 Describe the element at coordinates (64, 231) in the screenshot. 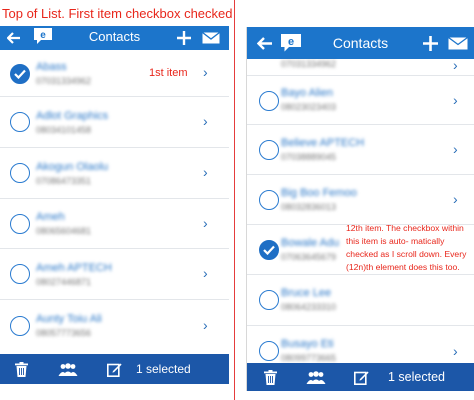

I see `contact-phone: 08065604681` at that location.